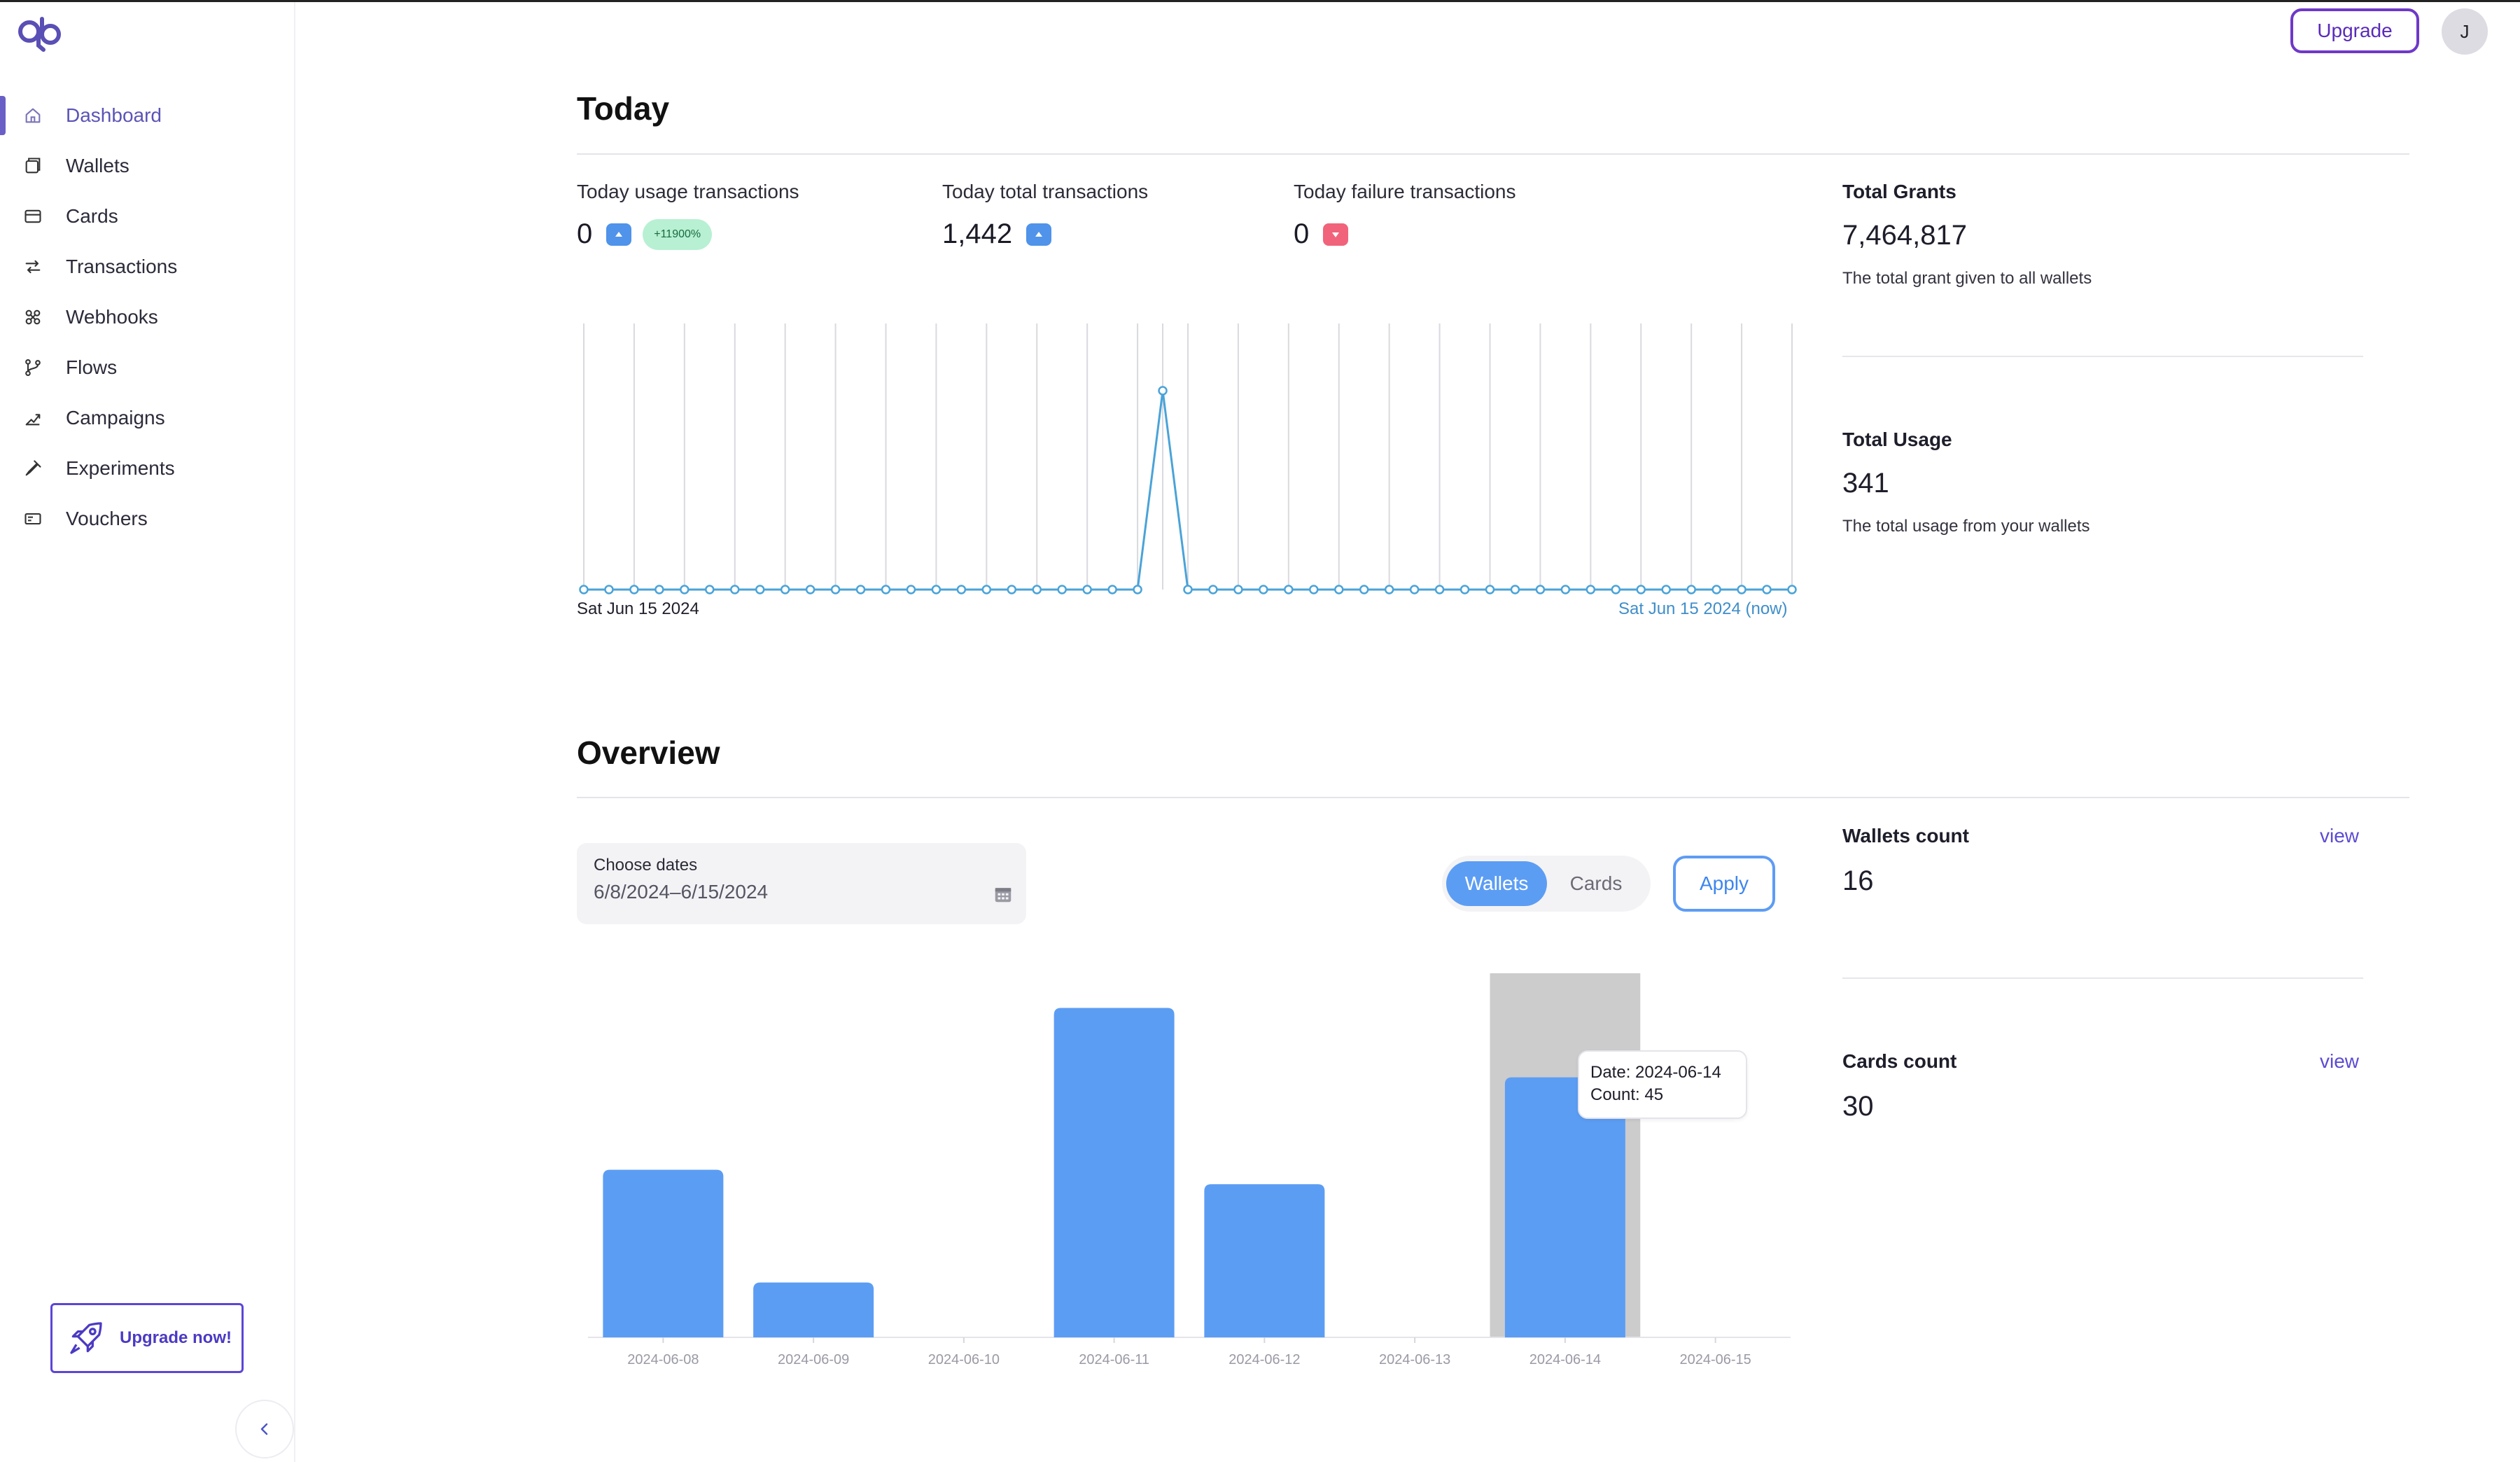 The width and height of the screenshot is (2520, 1462). I want to click on x-tick-label: 2024-06-11, so click(1114, 1359).